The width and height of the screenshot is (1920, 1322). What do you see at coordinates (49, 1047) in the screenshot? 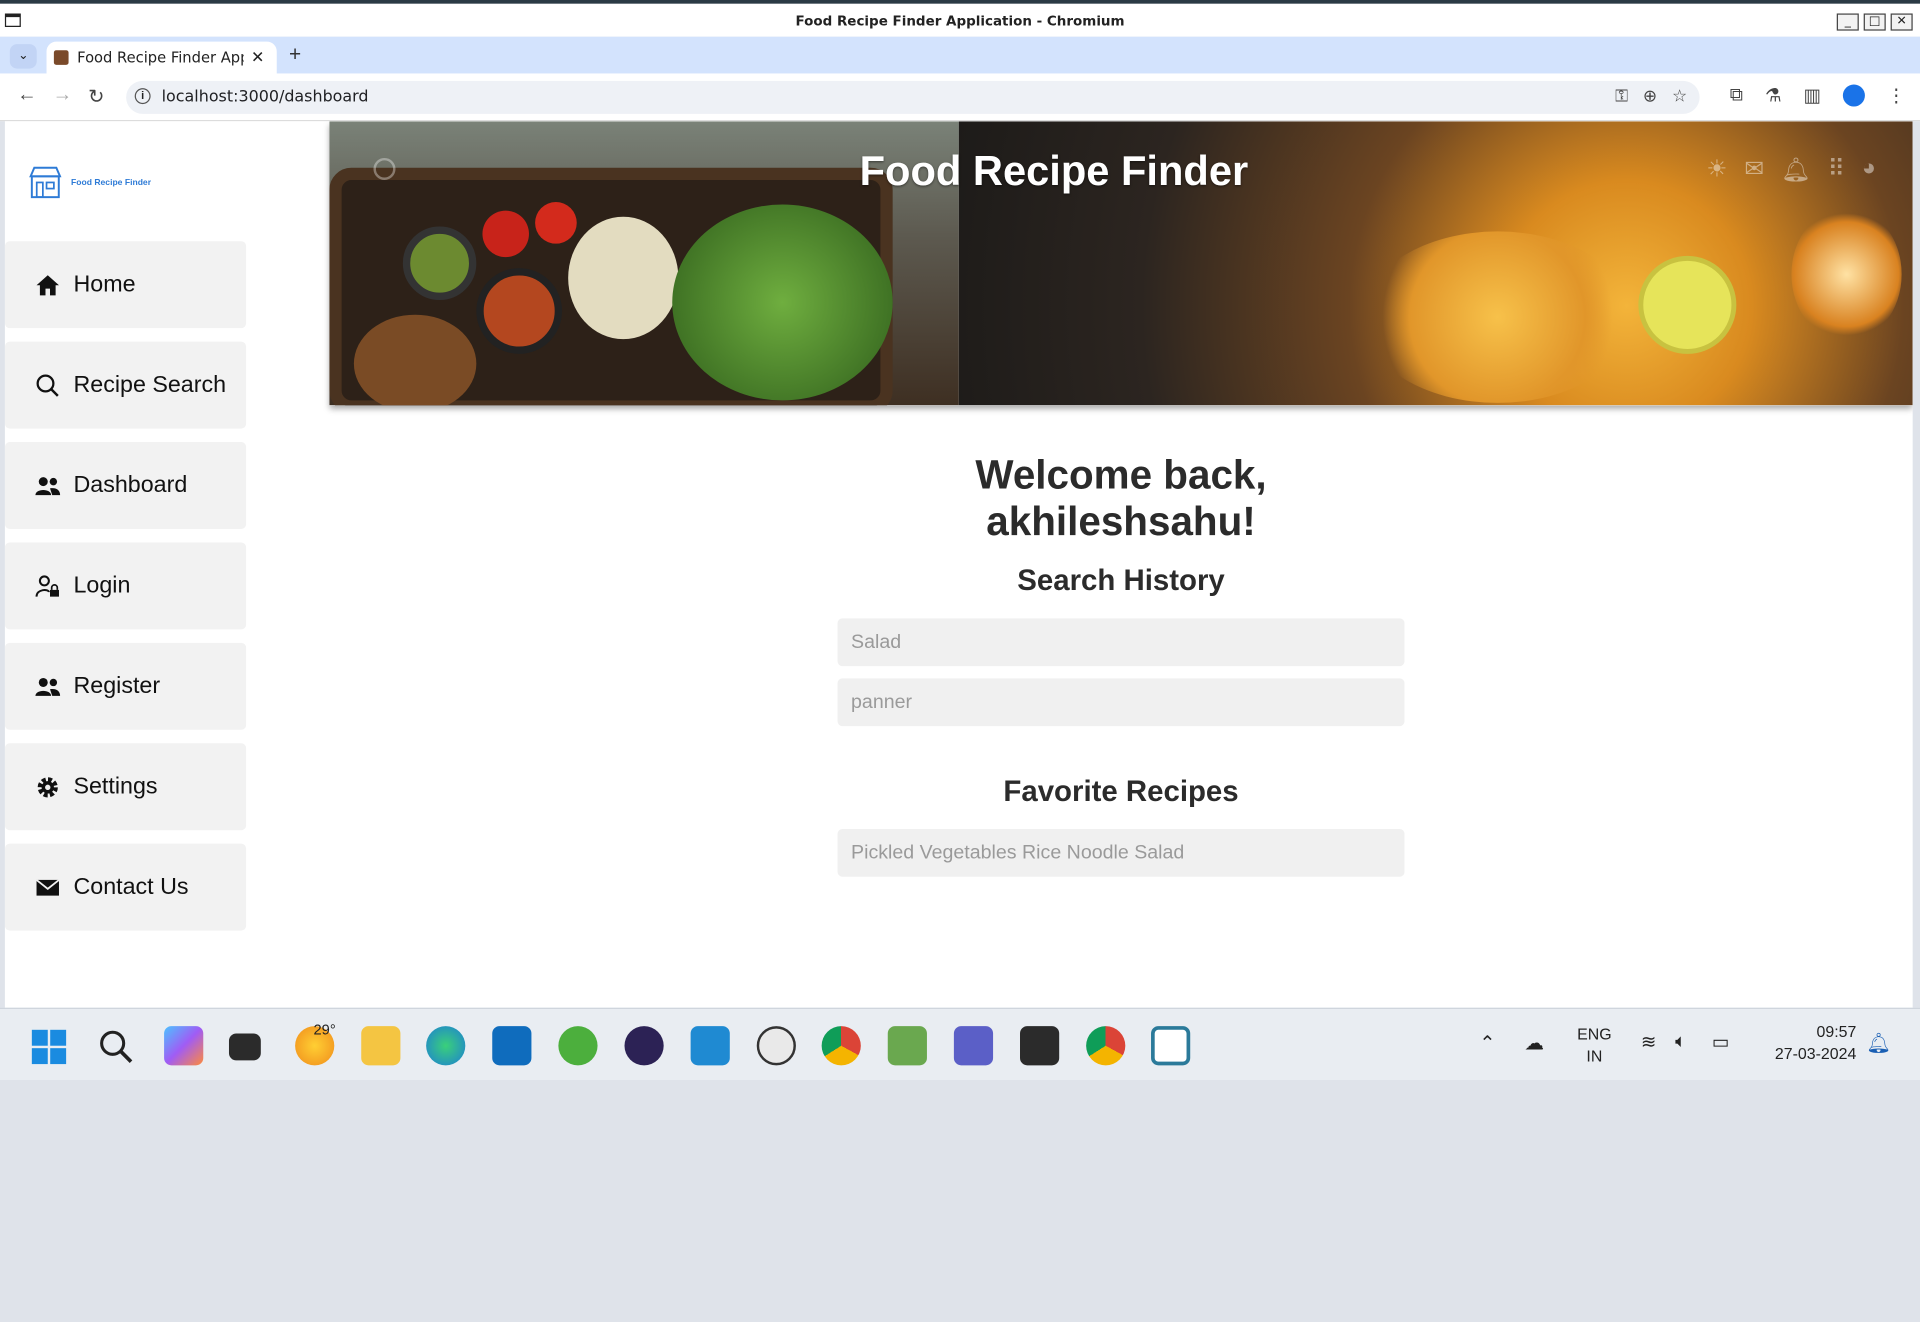
I see `windows-start-icon` at bounding box center [49, 1047].